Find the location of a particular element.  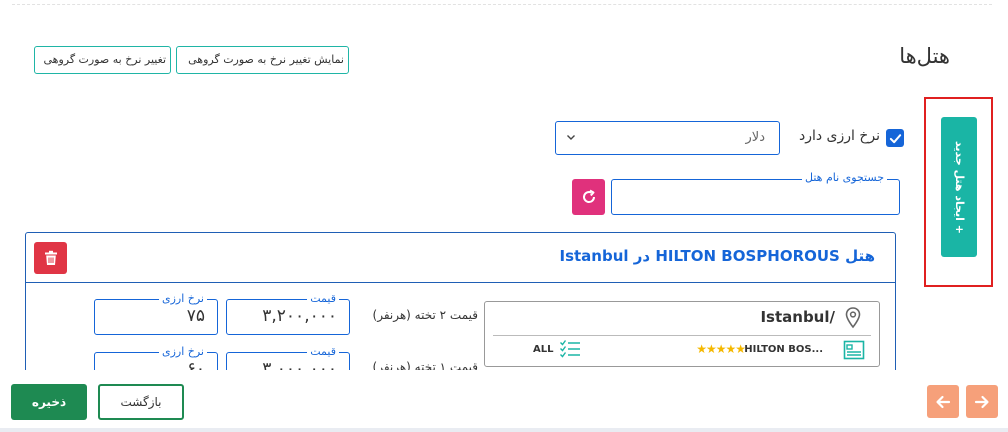

create-hotel-button: + ایجاد هتل جدید is located at coordinates (959, 187).